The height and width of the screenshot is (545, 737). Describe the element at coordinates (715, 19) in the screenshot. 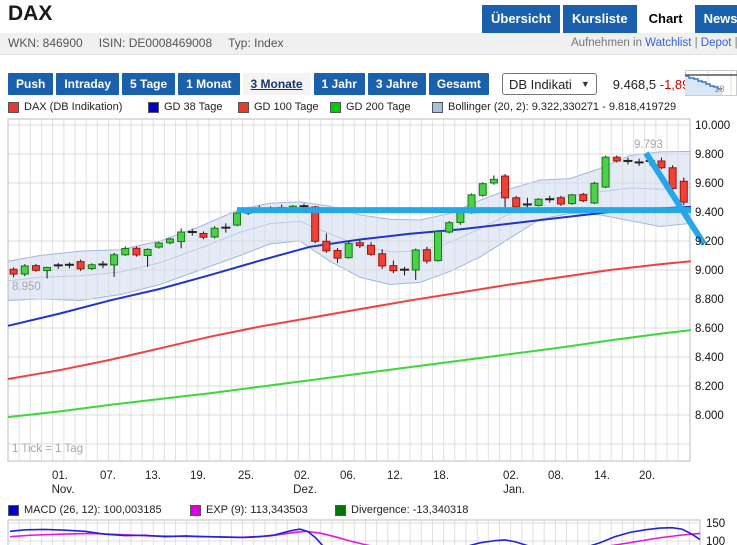

I see `tab-news: News` at that location.